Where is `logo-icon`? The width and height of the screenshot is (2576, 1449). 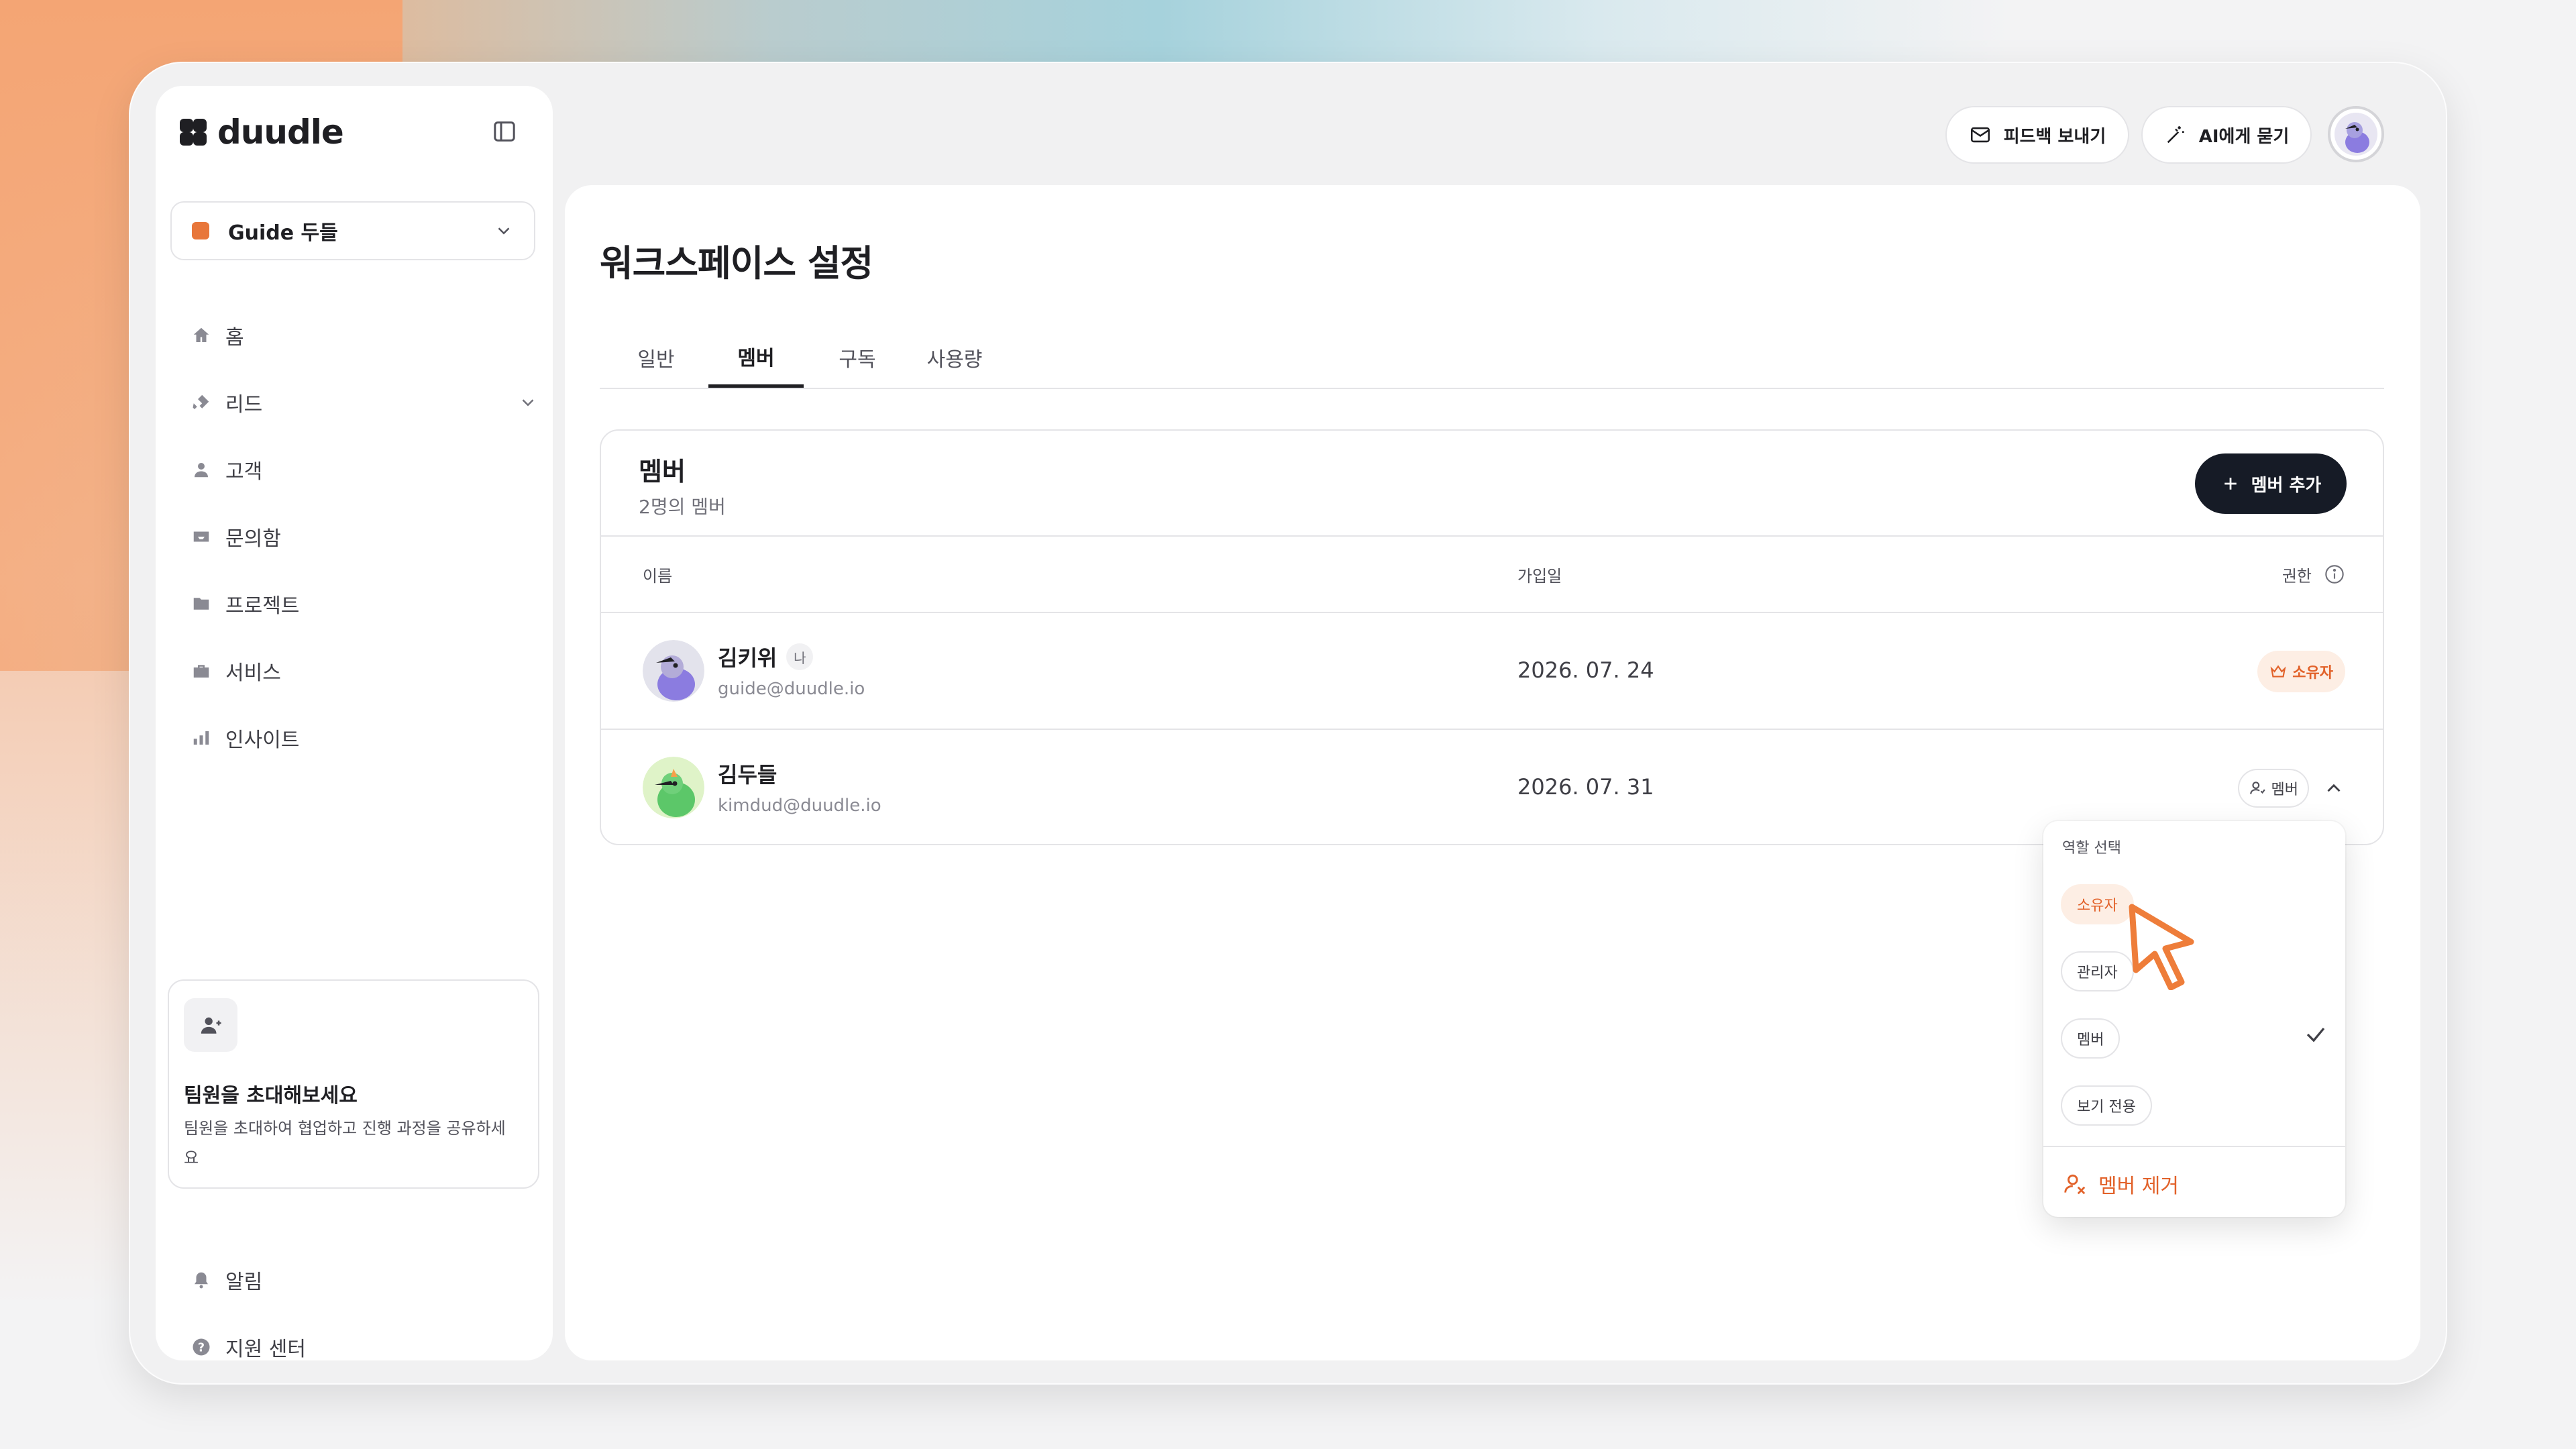 logo-icon is located at coordinates (193, 132).